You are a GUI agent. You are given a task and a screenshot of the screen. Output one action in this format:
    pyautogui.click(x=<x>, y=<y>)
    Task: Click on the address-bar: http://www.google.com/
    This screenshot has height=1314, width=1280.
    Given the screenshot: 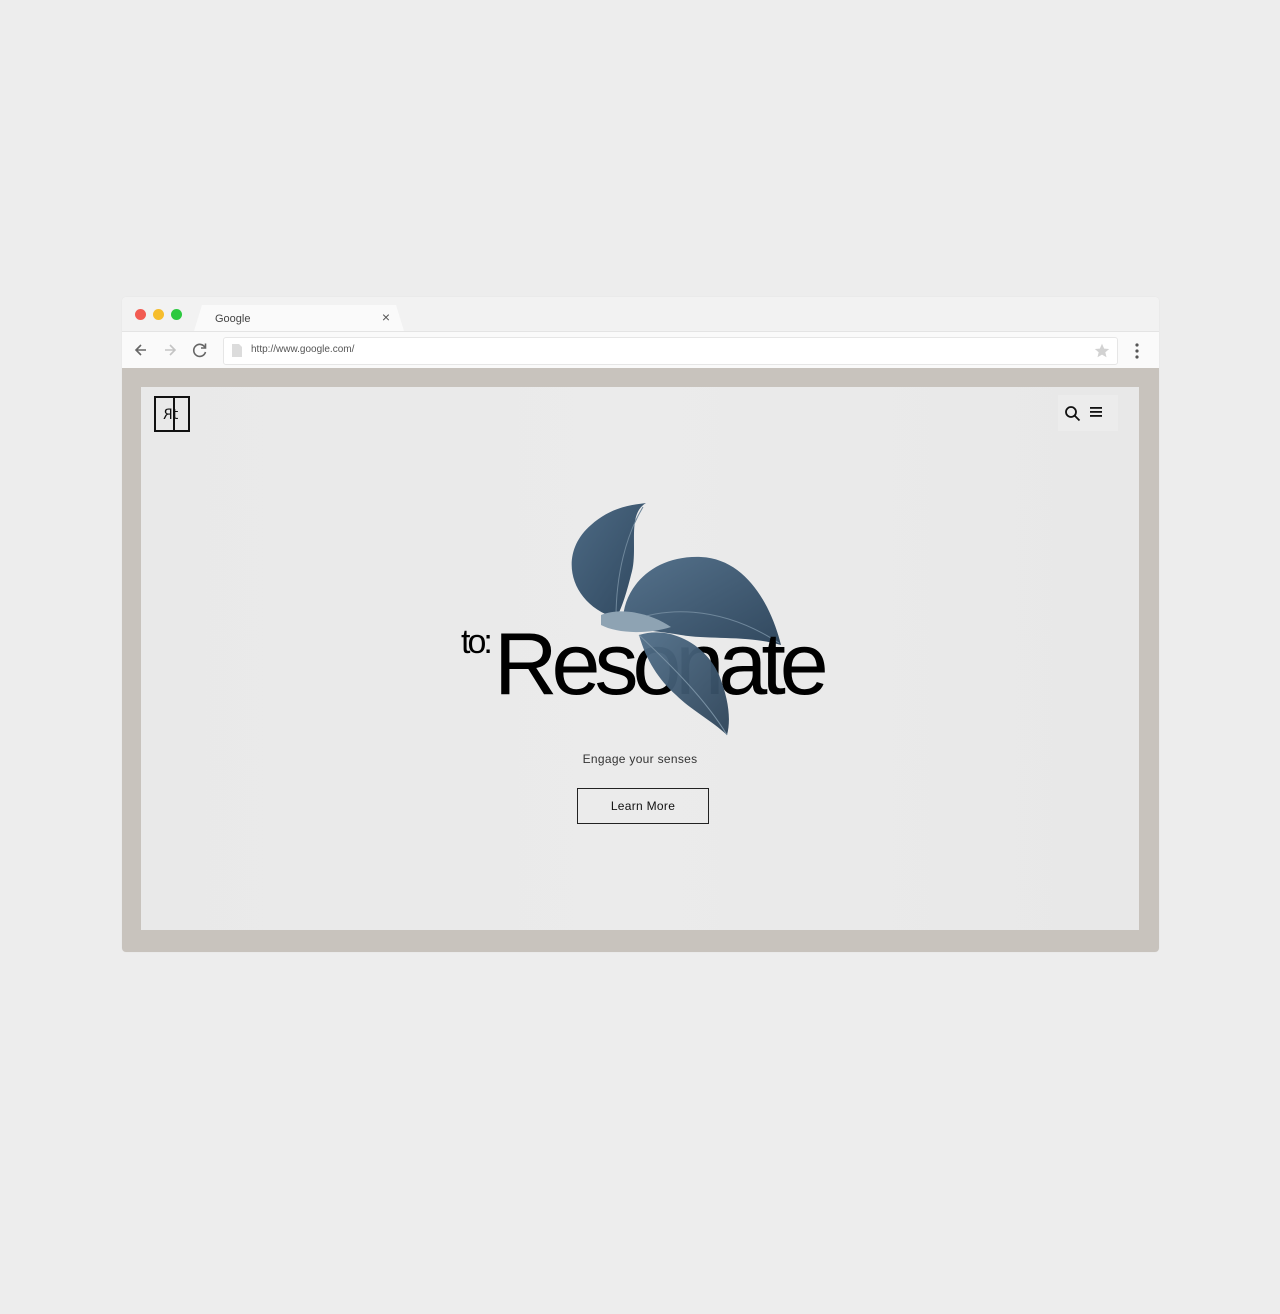 What is the action you would take?
    pyautogui.click(x=670, y=351)
    